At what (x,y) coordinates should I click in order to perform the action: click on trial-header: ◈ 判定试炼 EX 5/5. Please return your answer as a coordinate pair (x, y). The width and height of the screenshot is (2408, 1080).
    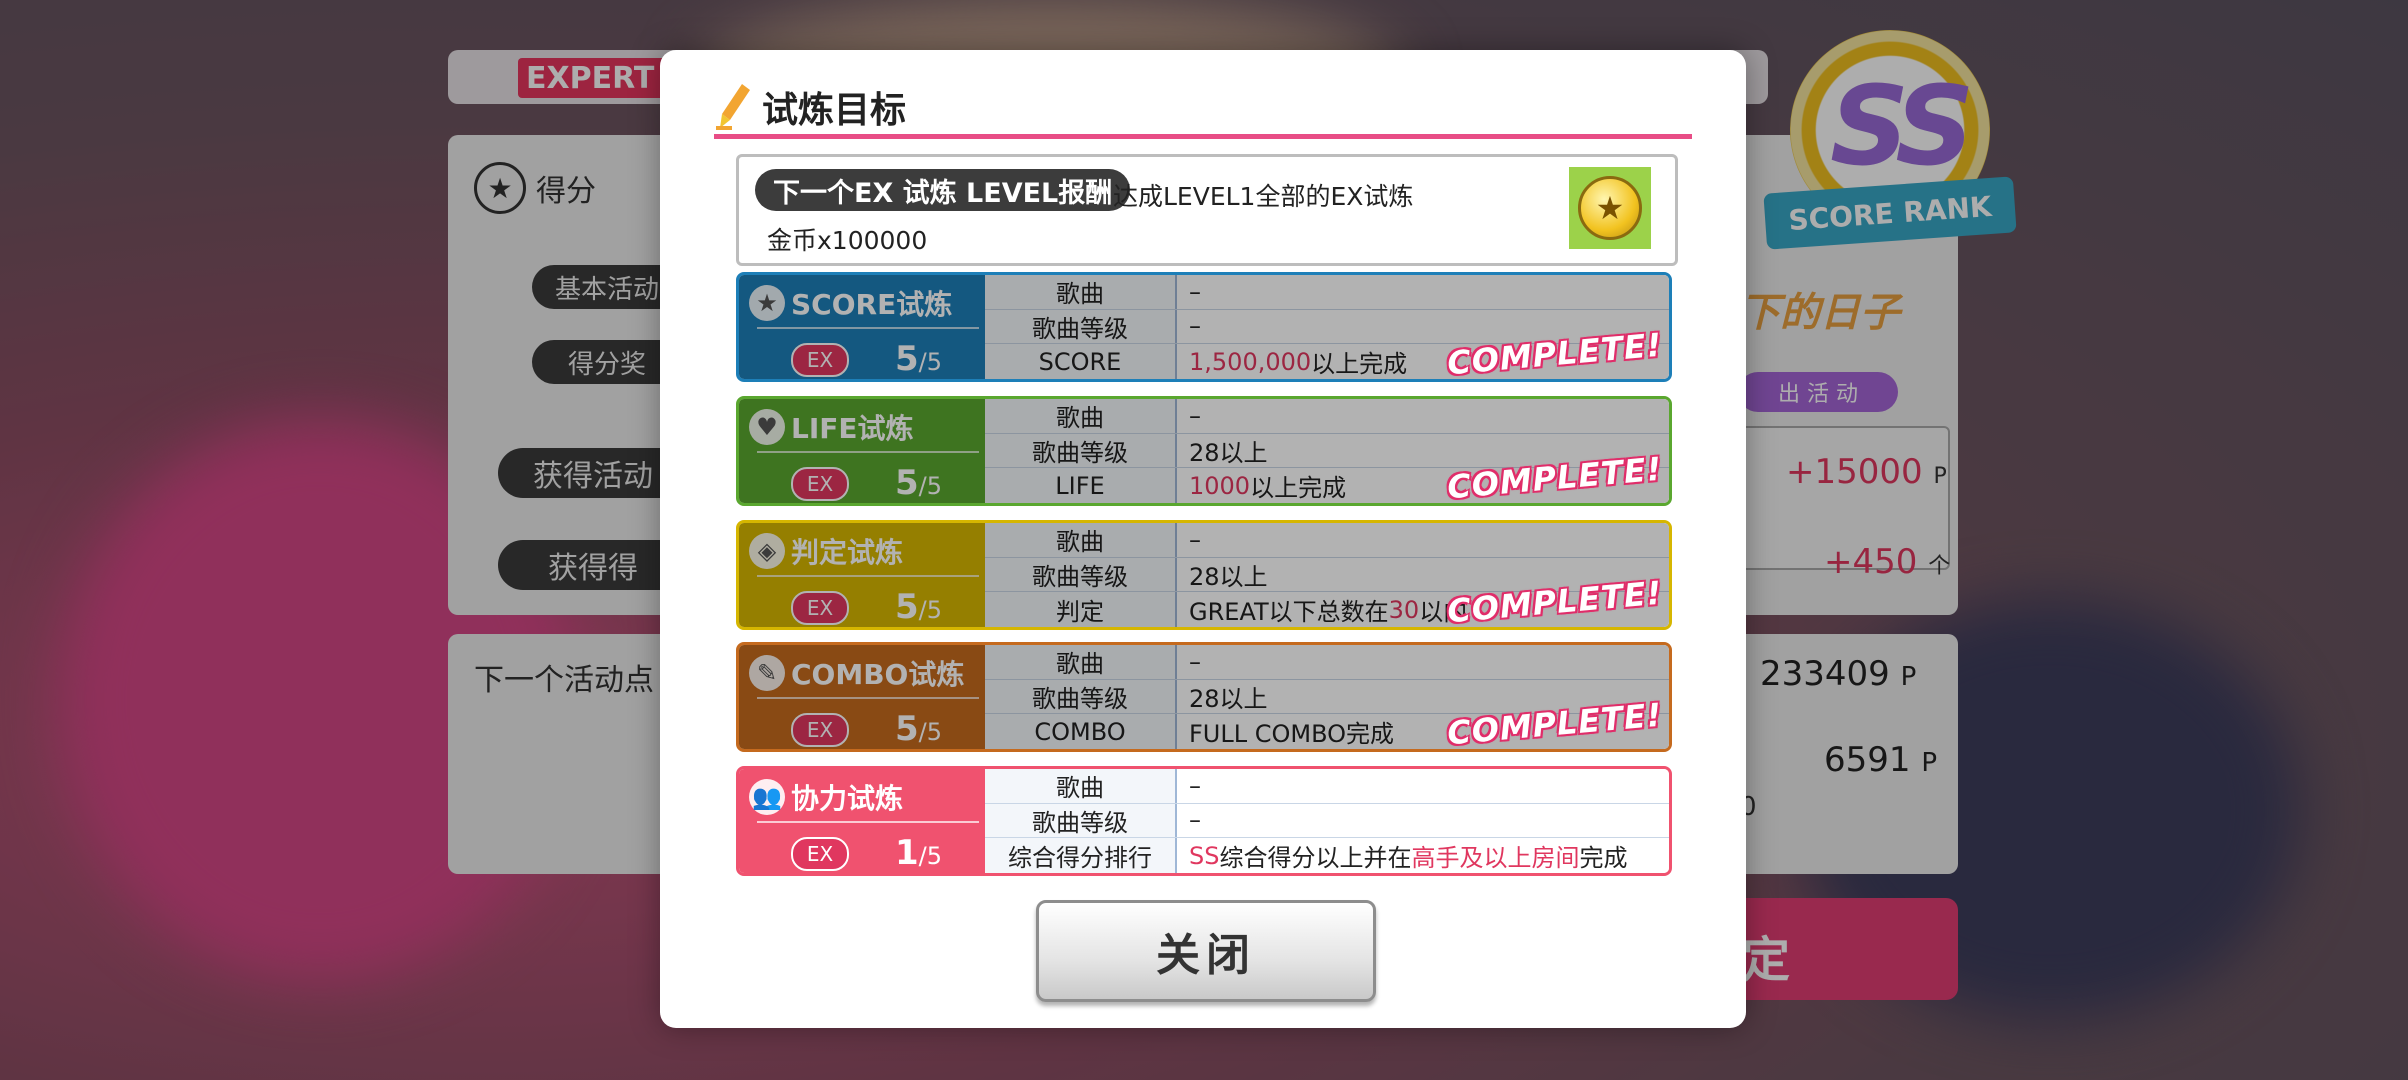
    Looking at the image, I should click on (862, 575).